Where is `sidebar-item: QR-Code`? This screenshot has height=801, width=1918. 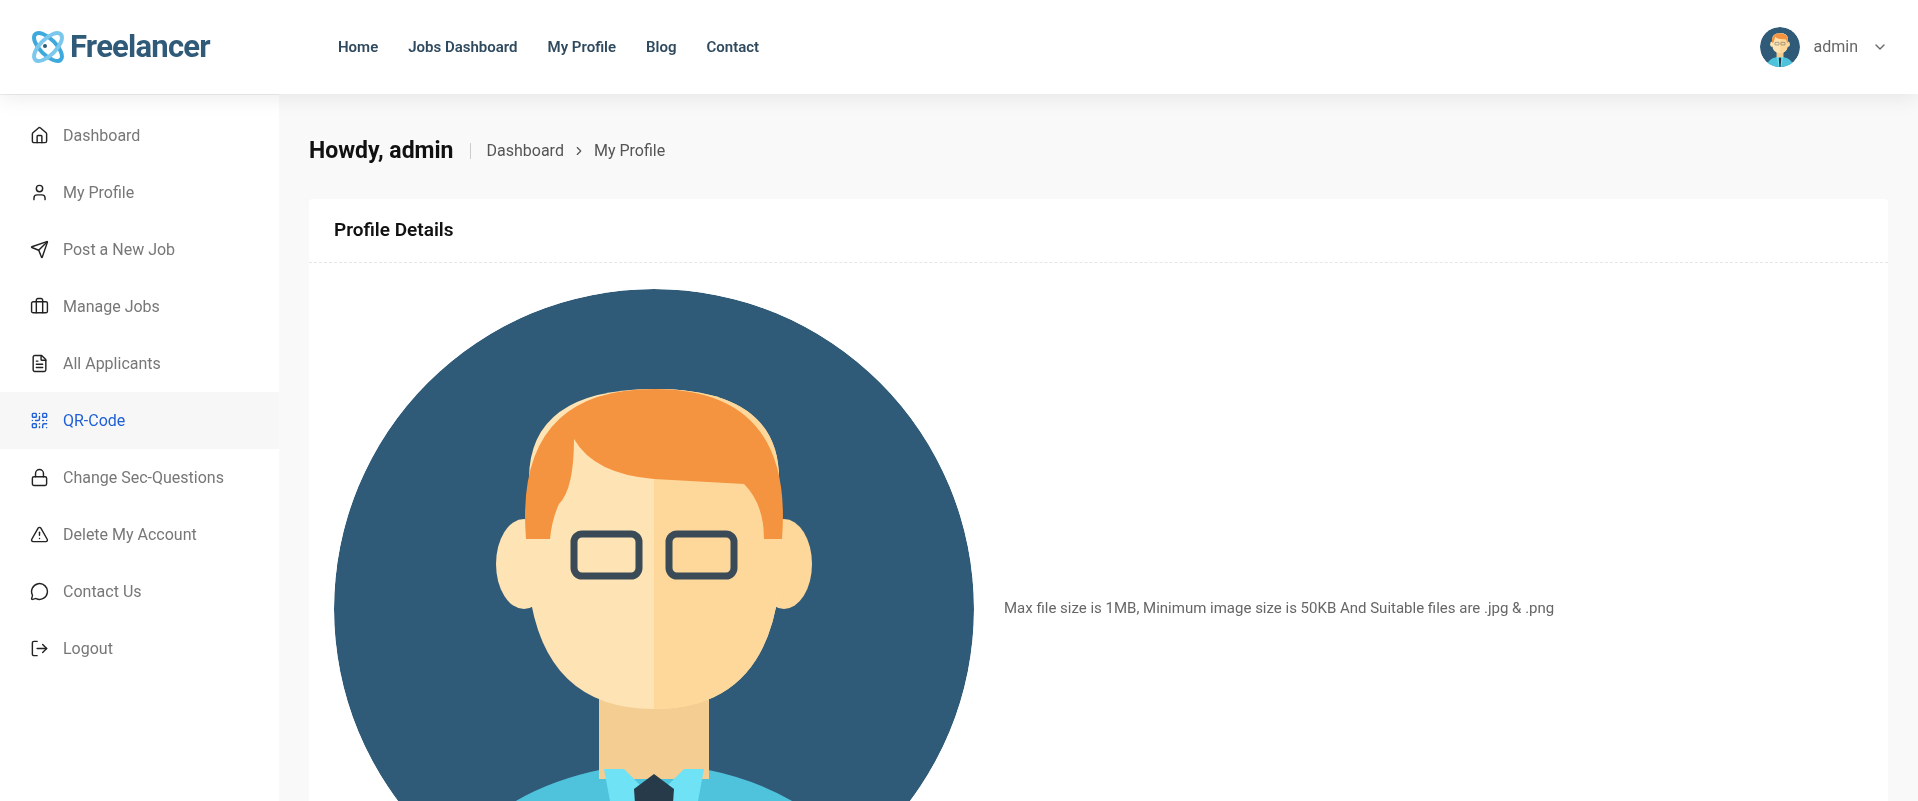
sidebar-item: QR-Code is located at coordinates (139, 420).